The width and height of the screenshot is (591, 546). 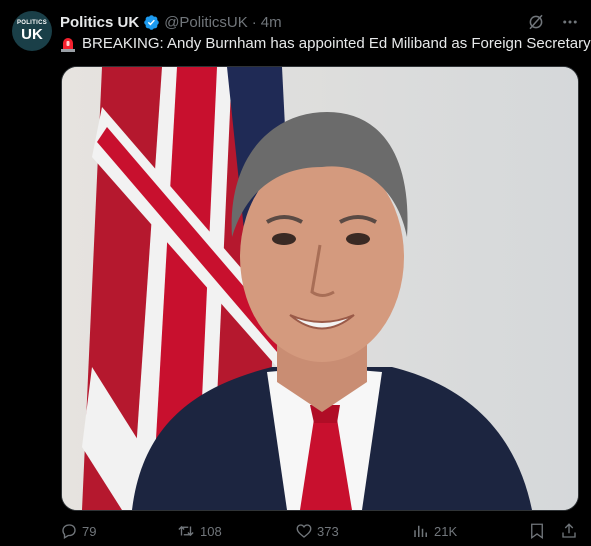 I want to click on rotating-light-icon, so click(x=68, y=45).